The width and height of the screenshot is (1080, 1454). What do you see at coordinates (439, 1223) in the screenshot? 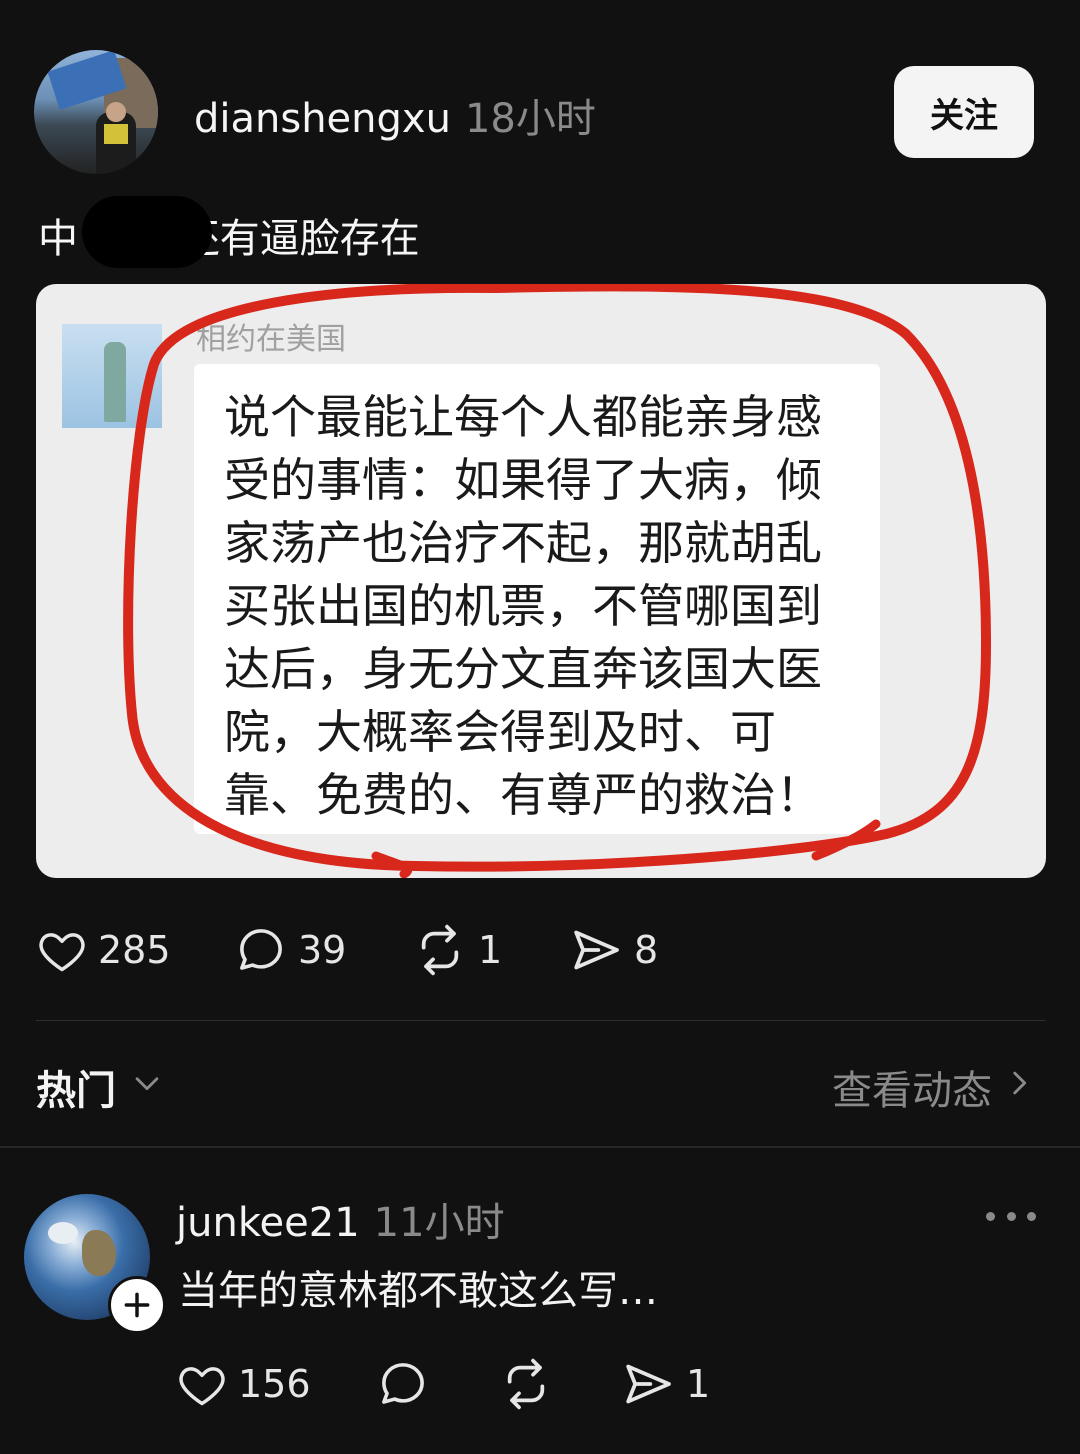
I see `comment-time: 11小时` at bounding box center [439, 1223].